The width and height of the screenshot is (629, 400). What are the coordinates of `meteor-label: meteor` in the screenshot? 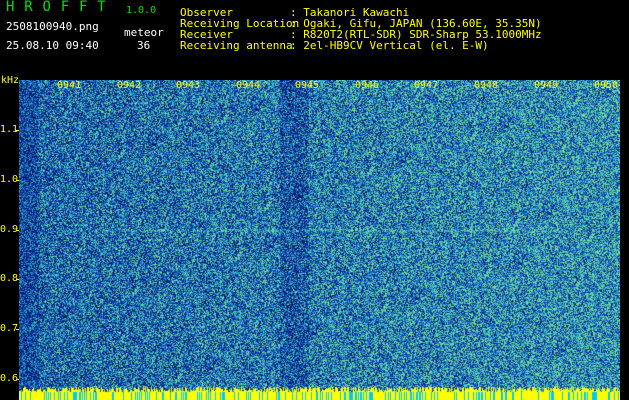 It's located at (144, 32).